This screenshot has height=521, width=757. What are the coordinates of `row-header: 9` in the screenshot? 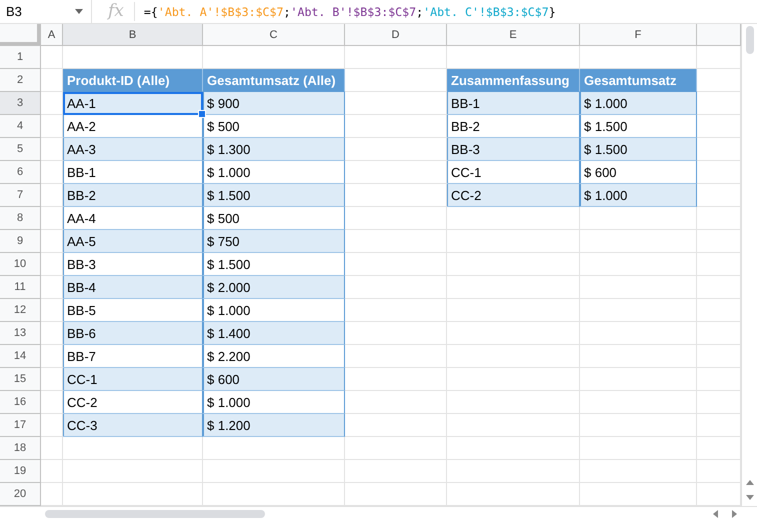 It's located at (20, 241).